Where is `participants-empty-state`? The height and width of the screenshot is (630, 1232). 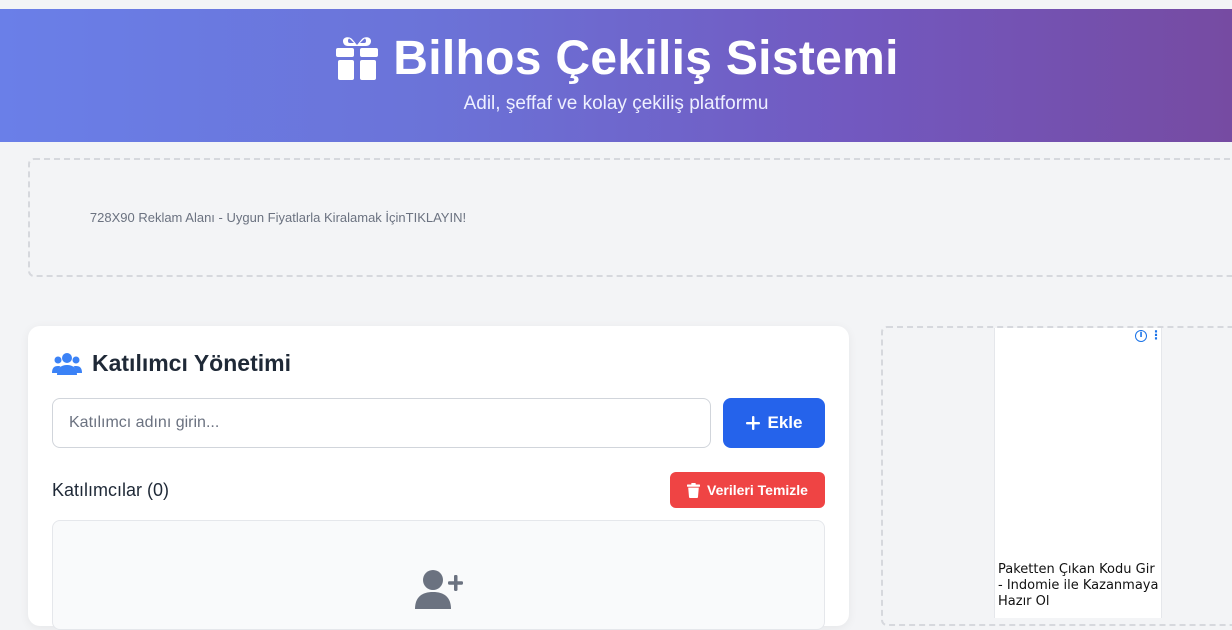
participants-empty-state is located at coordinates (438, 575).